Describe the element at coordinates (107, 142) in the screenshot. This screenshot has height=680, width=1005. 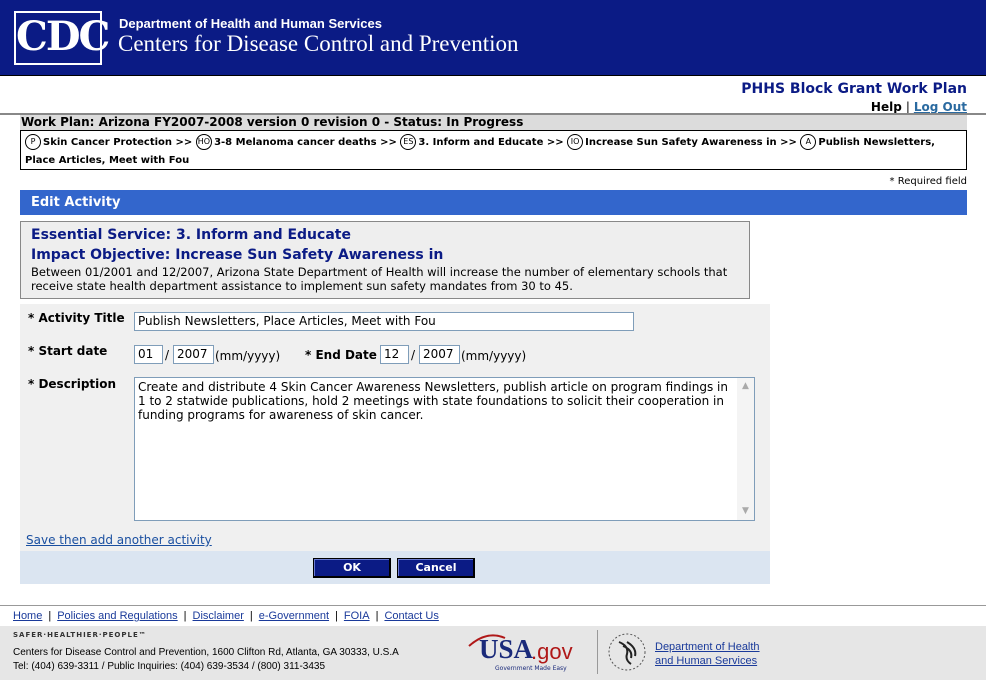
I see `breadcrumb-item-program: Skin Cancer Protection` at that location.